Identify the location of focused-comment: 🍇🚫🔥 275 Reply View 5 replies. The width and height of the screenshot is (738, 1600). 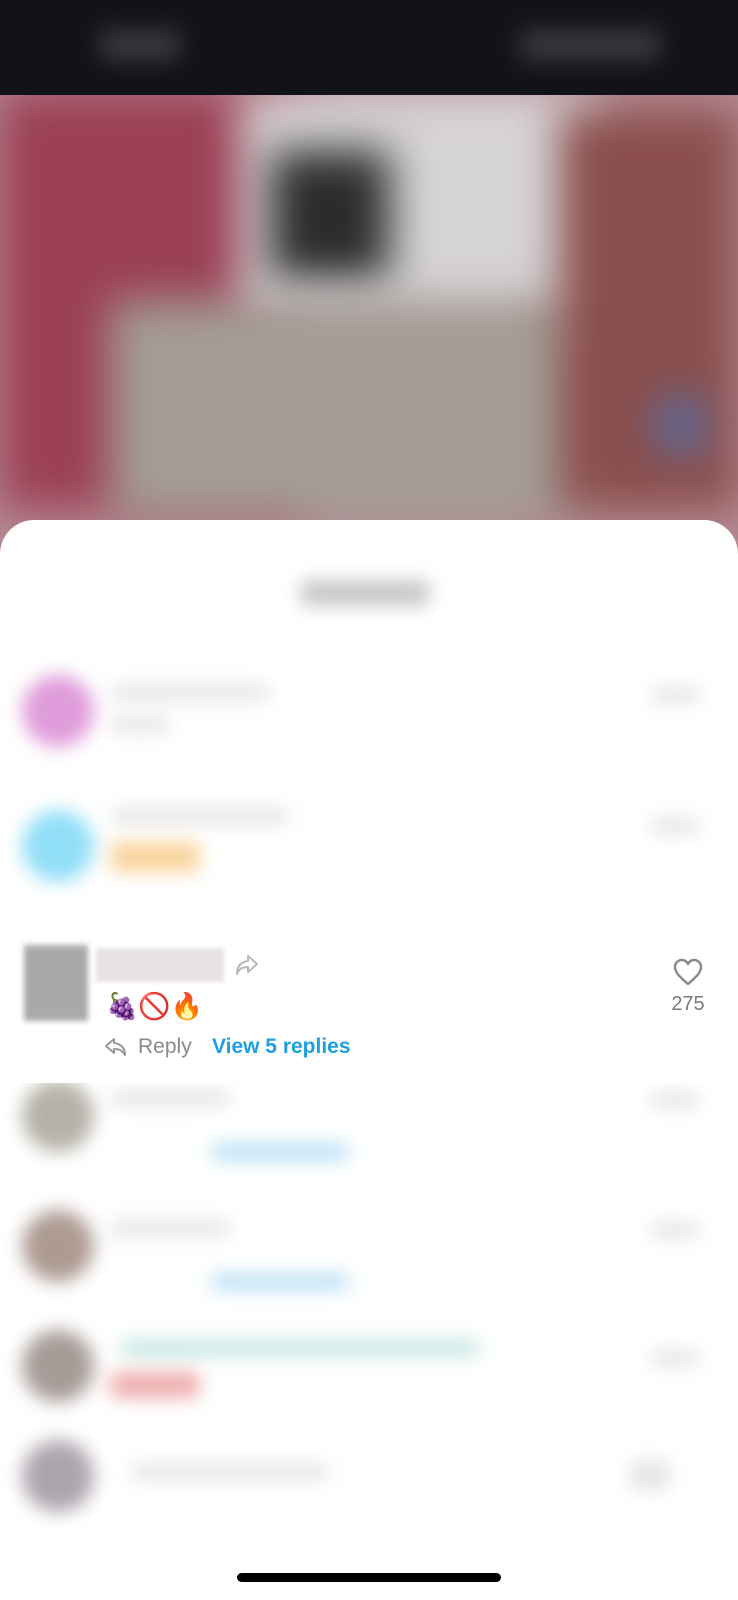
(369, 1010).